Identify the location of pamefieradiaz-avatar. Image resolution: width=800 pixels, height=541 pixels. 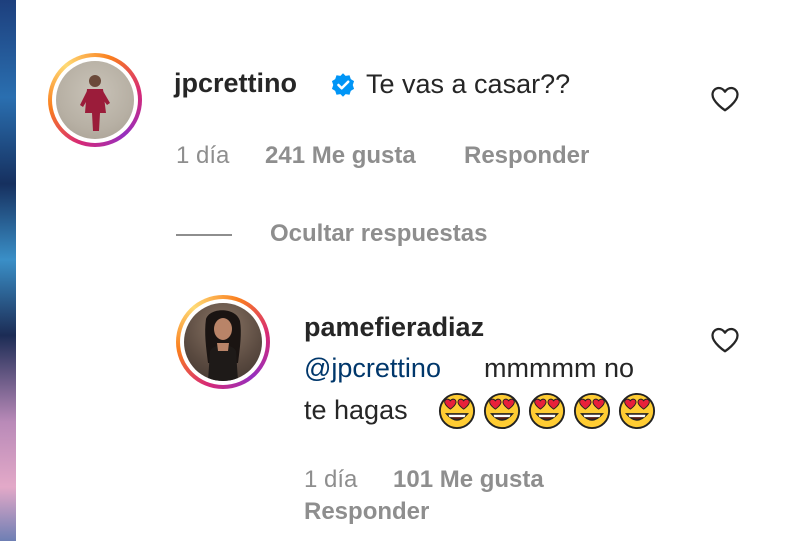
(223, 342).